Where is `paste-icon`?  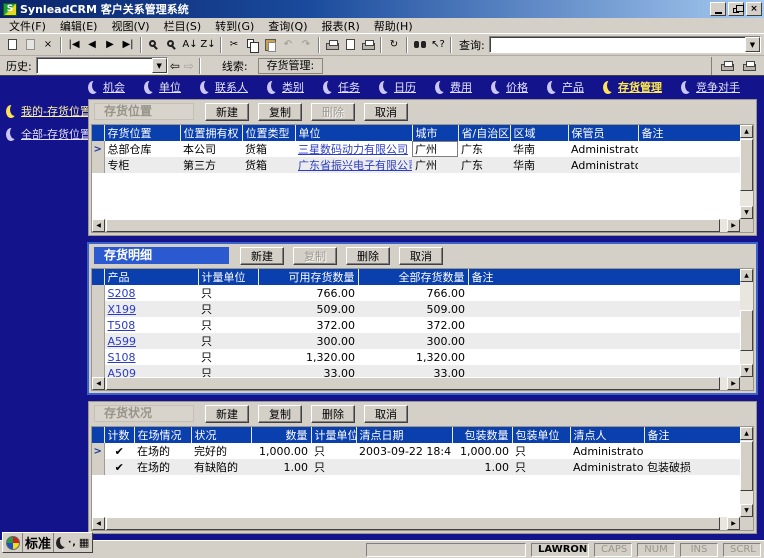 paste-icon is located at coordinates (270, 45).